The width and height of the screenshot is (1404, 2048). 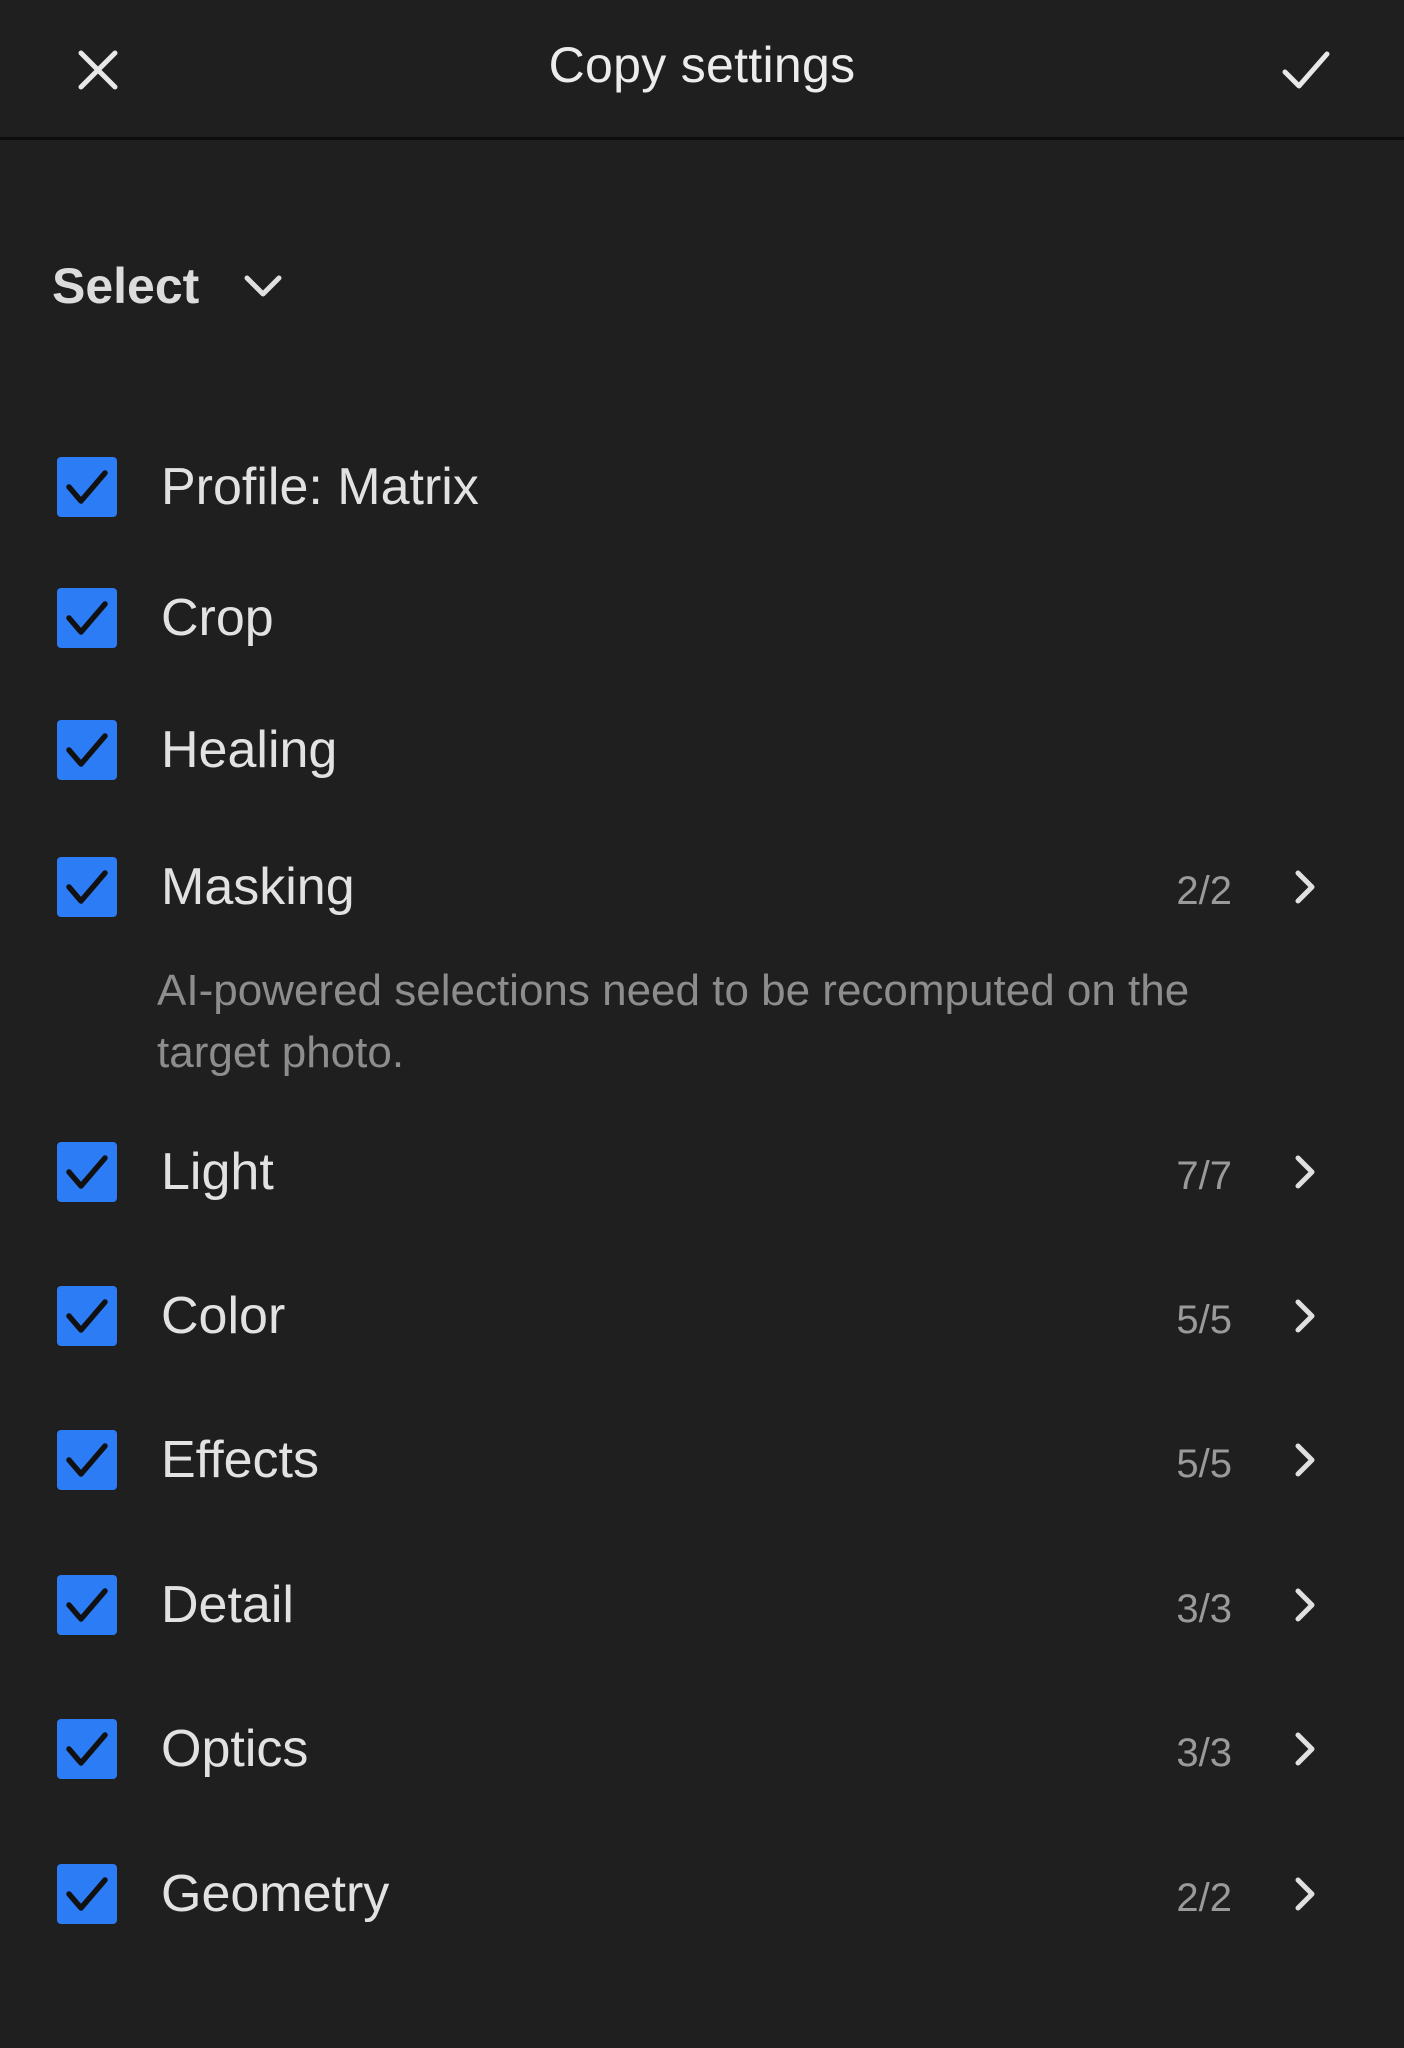 What do you see at coordinates (702, 1605) in the screenshot?
I see `setting-item-detail: Detail 3/3` at bounding box center [702, 1605].